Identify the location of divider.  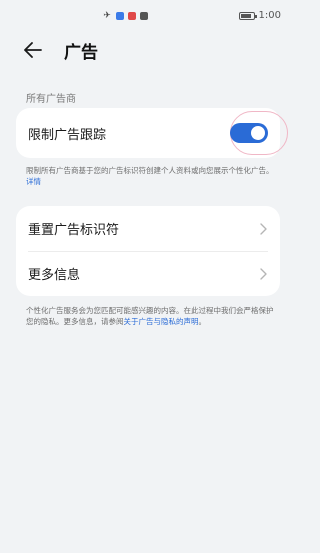
(148, 251).